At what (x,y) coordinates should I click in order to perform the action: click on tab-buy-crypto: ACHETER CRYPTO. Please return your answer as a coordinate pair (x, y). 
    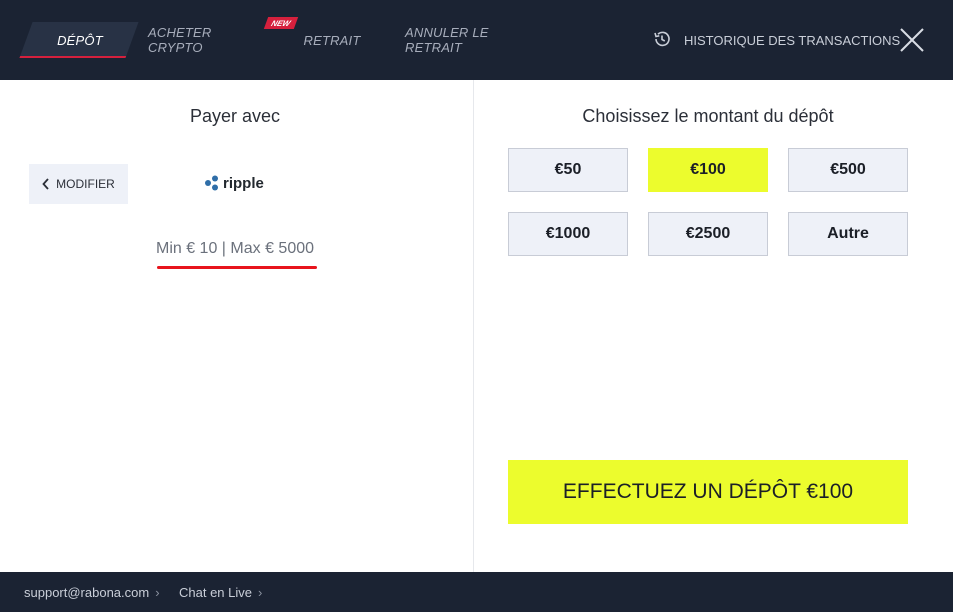
    Looking at the image, I should click on (203, 40).